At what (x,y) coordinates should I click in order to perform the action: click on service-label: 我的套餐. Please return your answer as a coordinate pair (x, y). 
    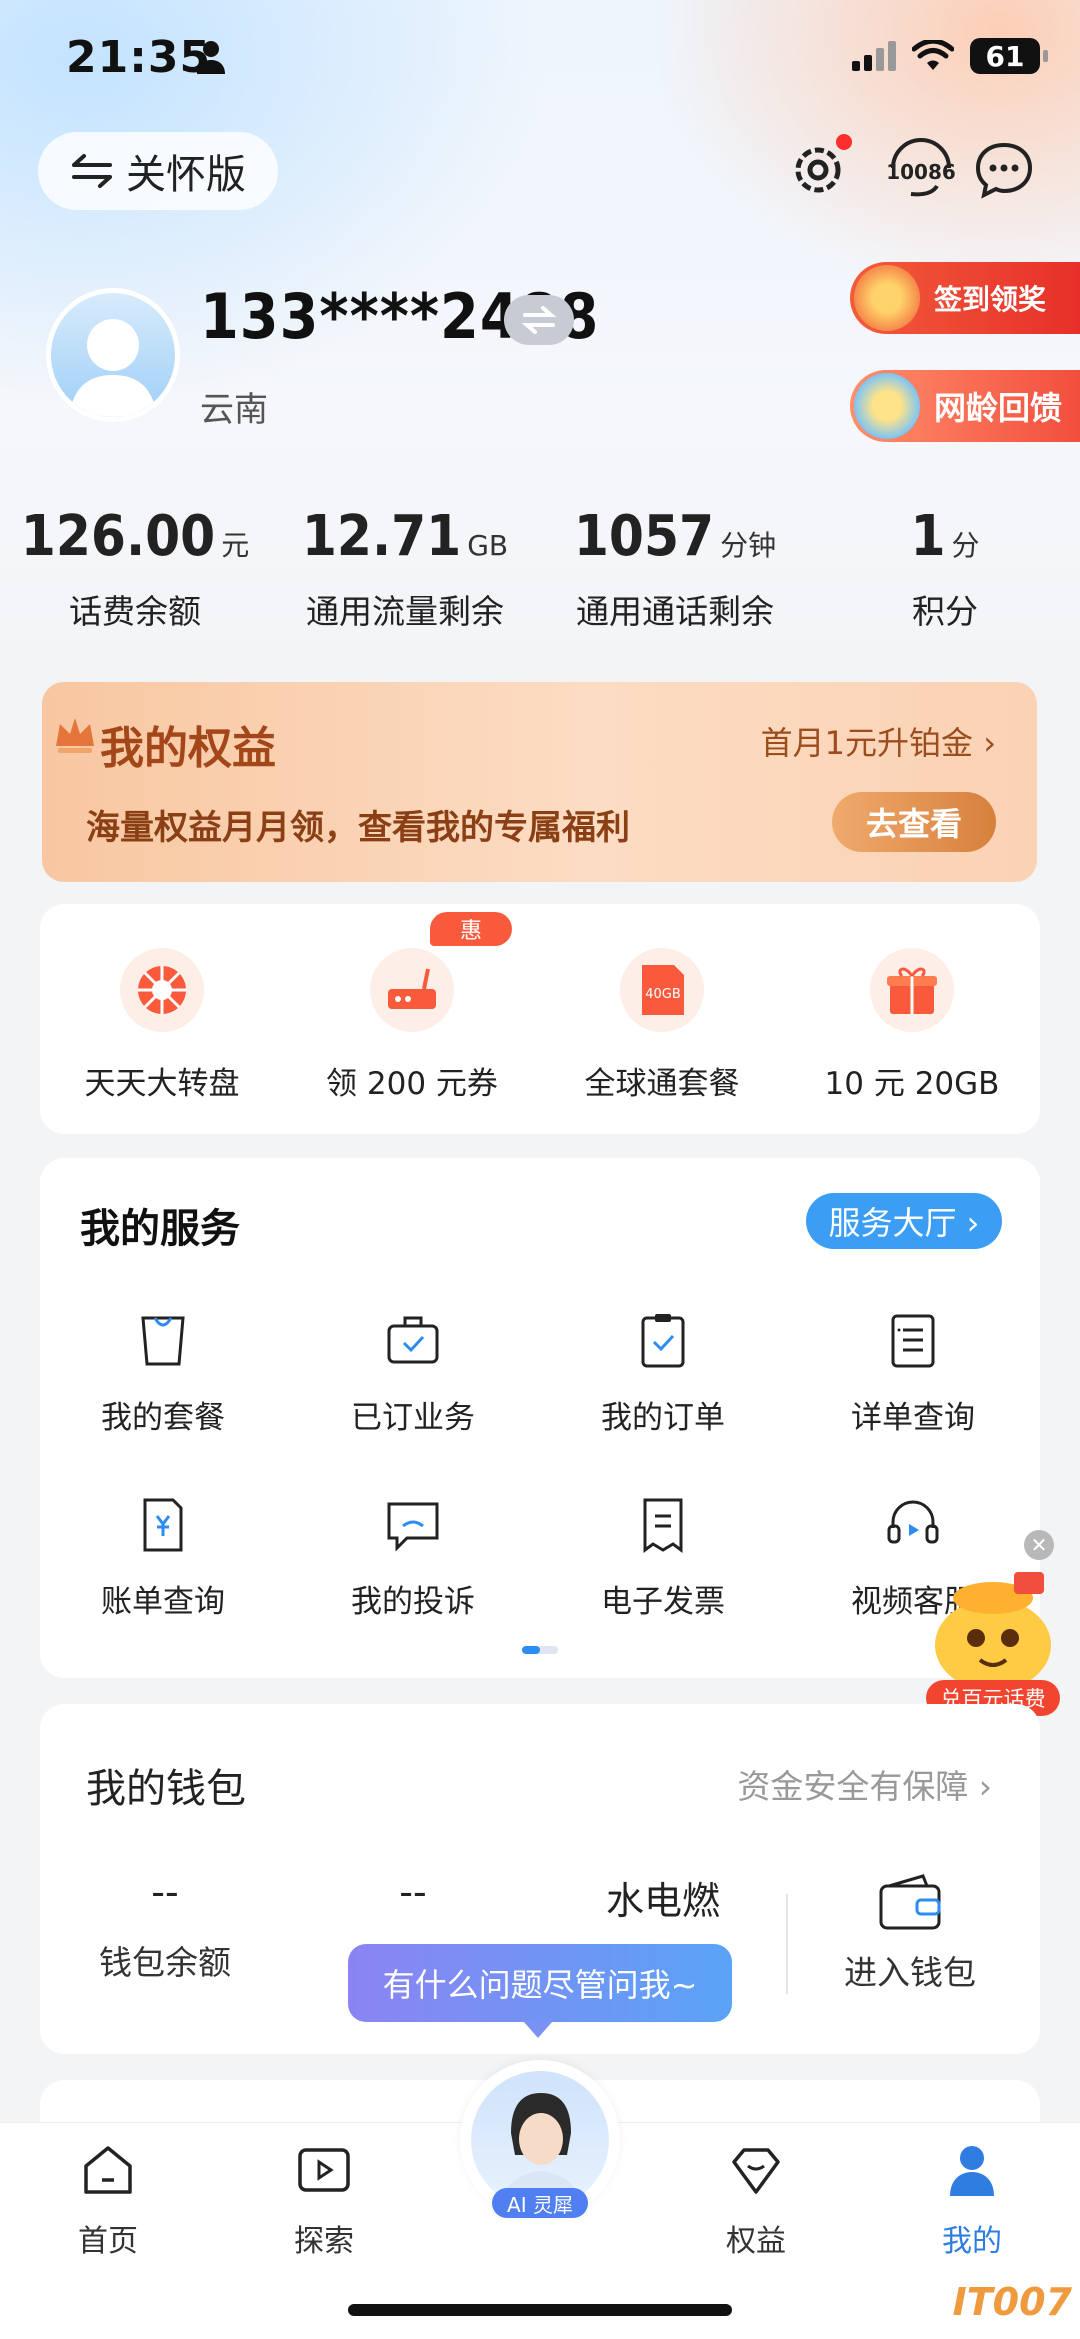
    Looking at the image, I should click on (163, 1418).